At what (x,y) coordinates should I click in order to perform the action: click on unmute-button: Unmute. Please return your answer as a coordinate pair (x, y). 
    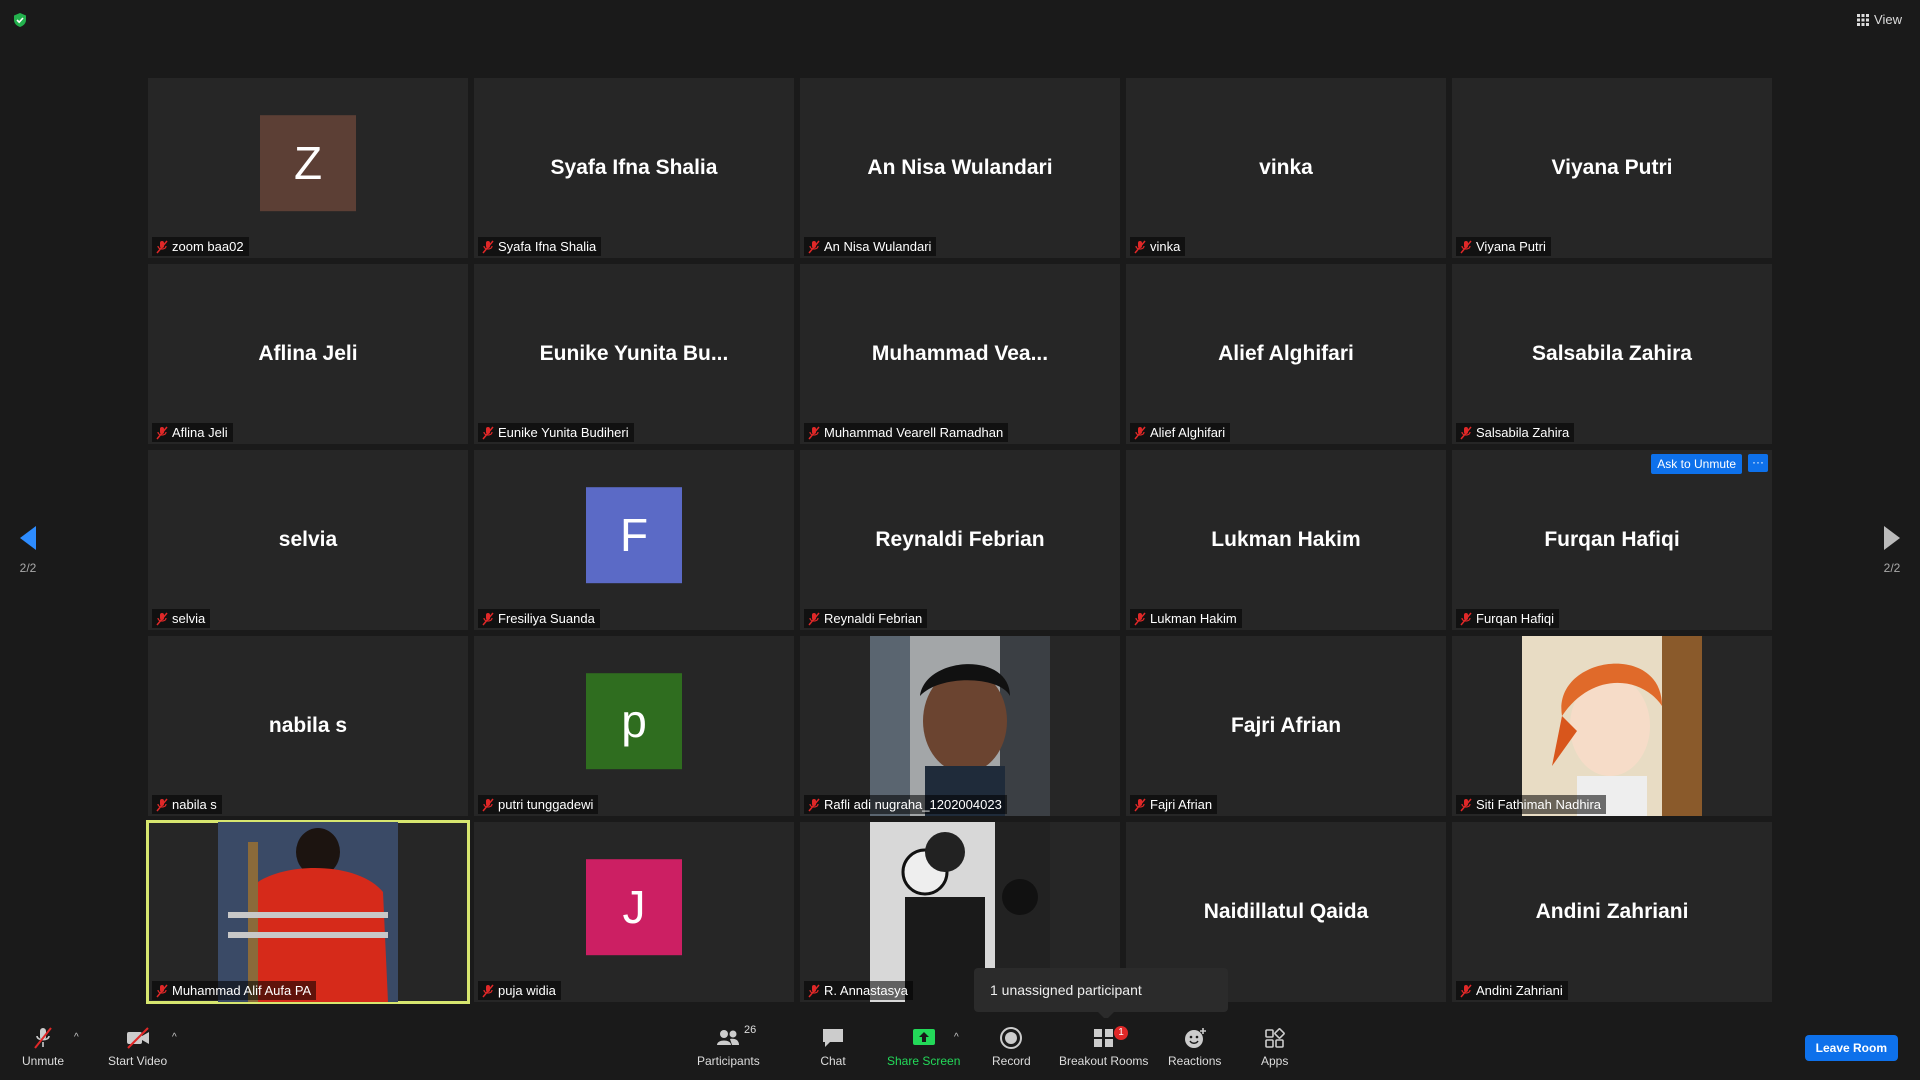
    Looking at the image, I should click on (43, 1047).